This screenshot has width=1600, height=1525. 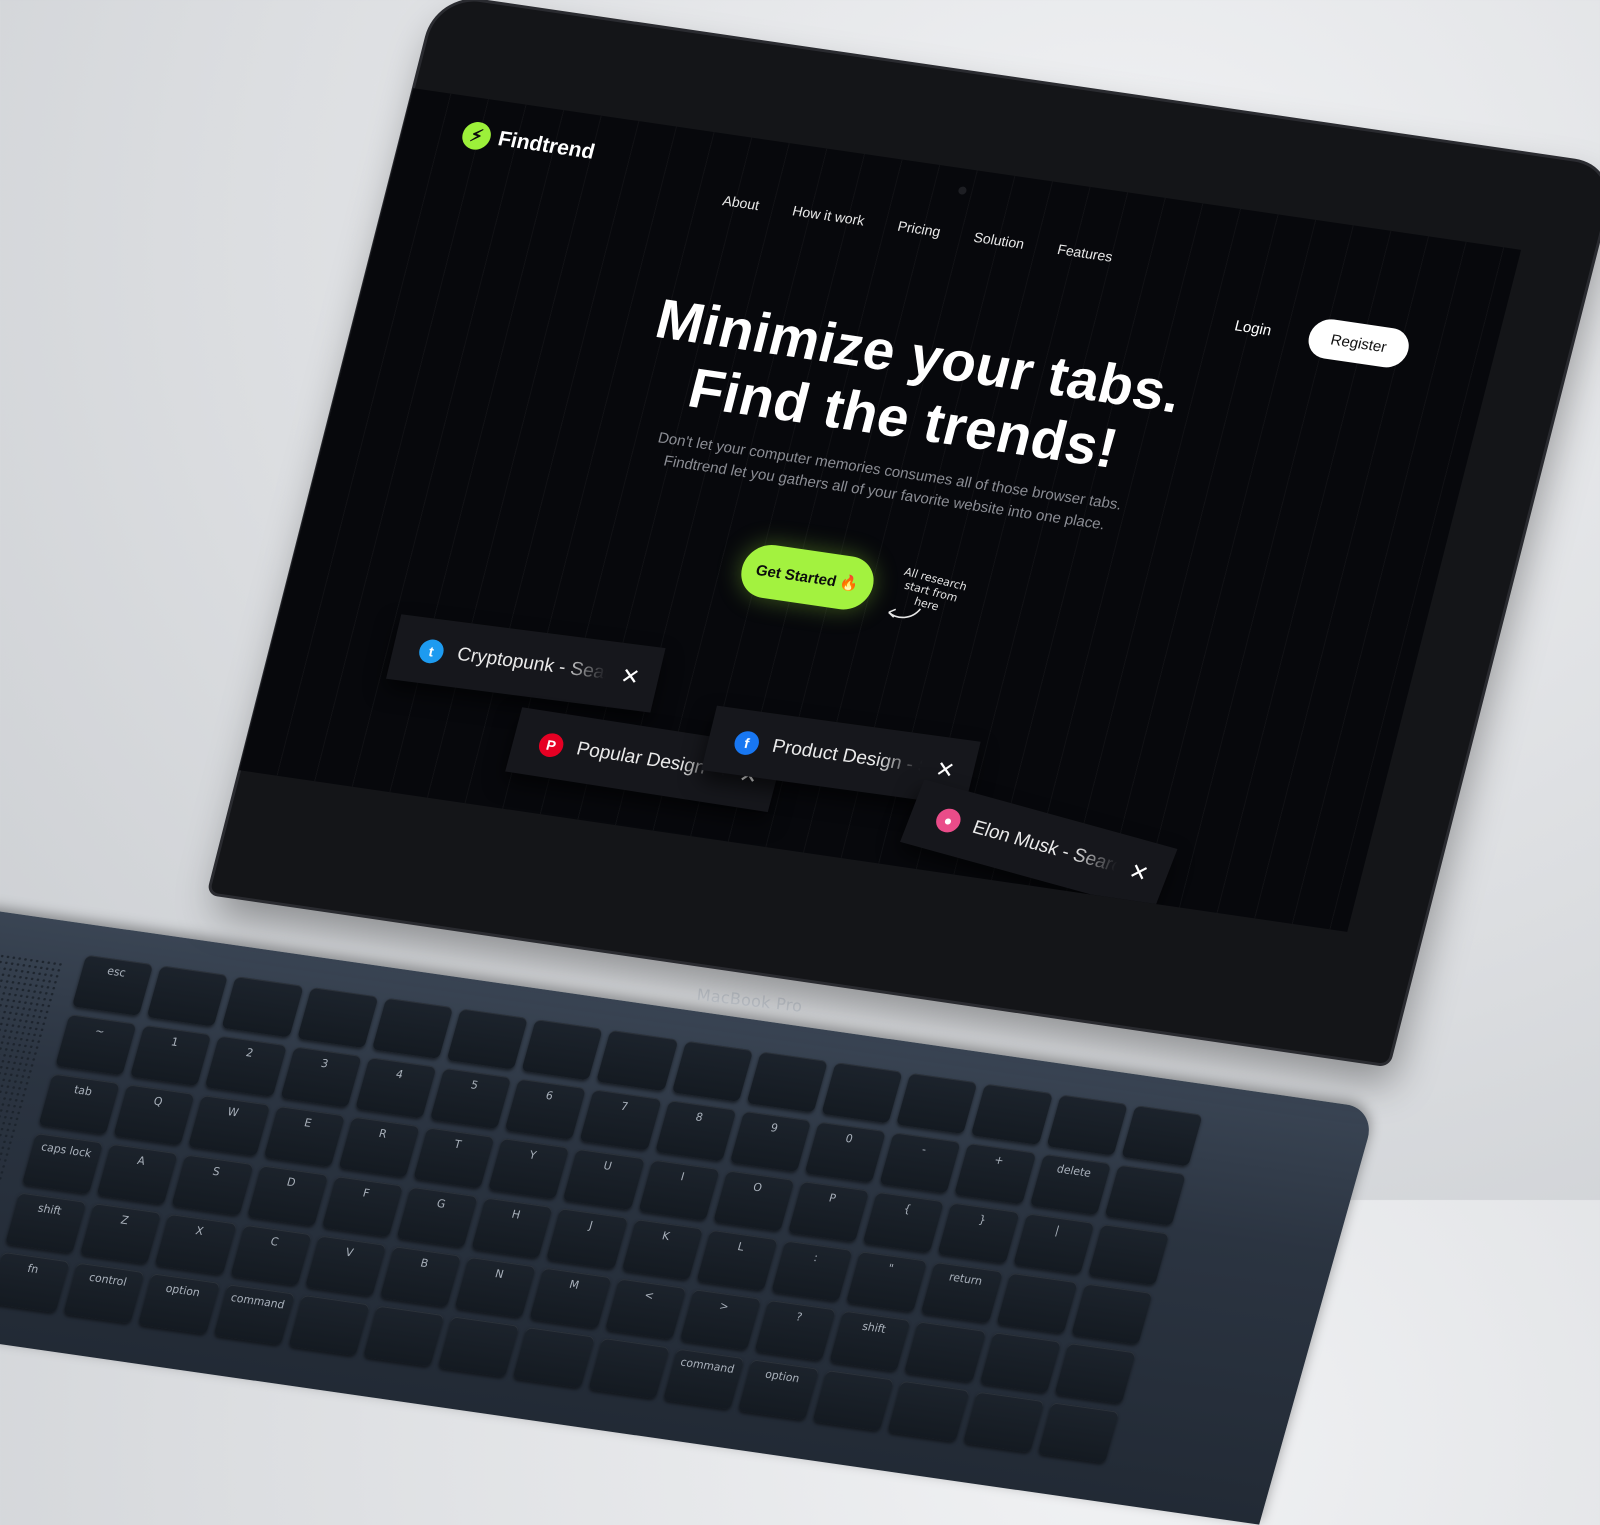 What do you see at coordinates (720, 1320) in the screenshot?
I see `keyboard-key: >` at bounding box center [720, 1320].